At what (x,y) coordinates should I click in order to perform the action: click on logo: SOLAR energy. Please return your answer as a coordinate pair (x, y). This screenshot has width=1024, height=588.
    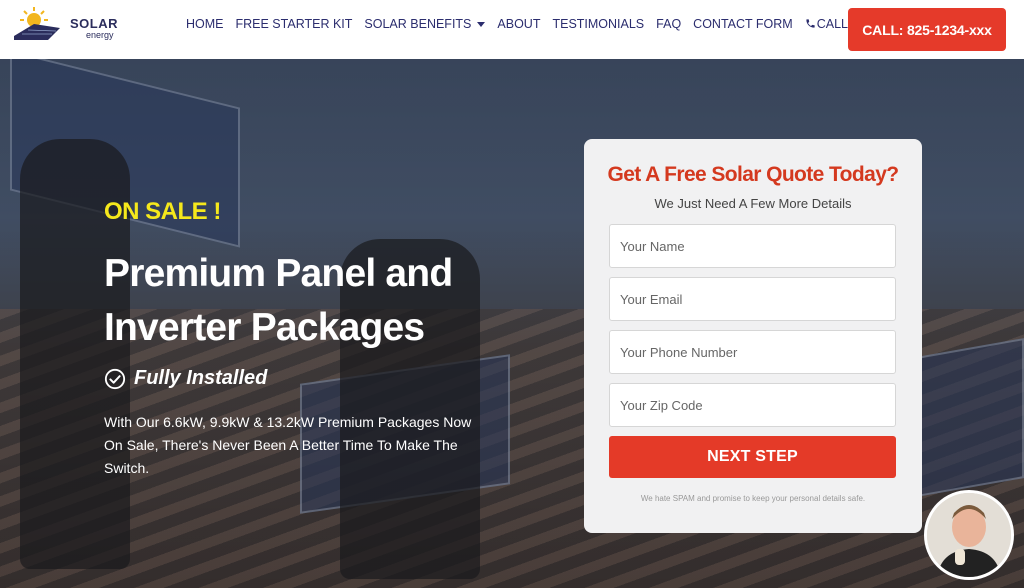
    Looking at the image, I should click on (67, 24).